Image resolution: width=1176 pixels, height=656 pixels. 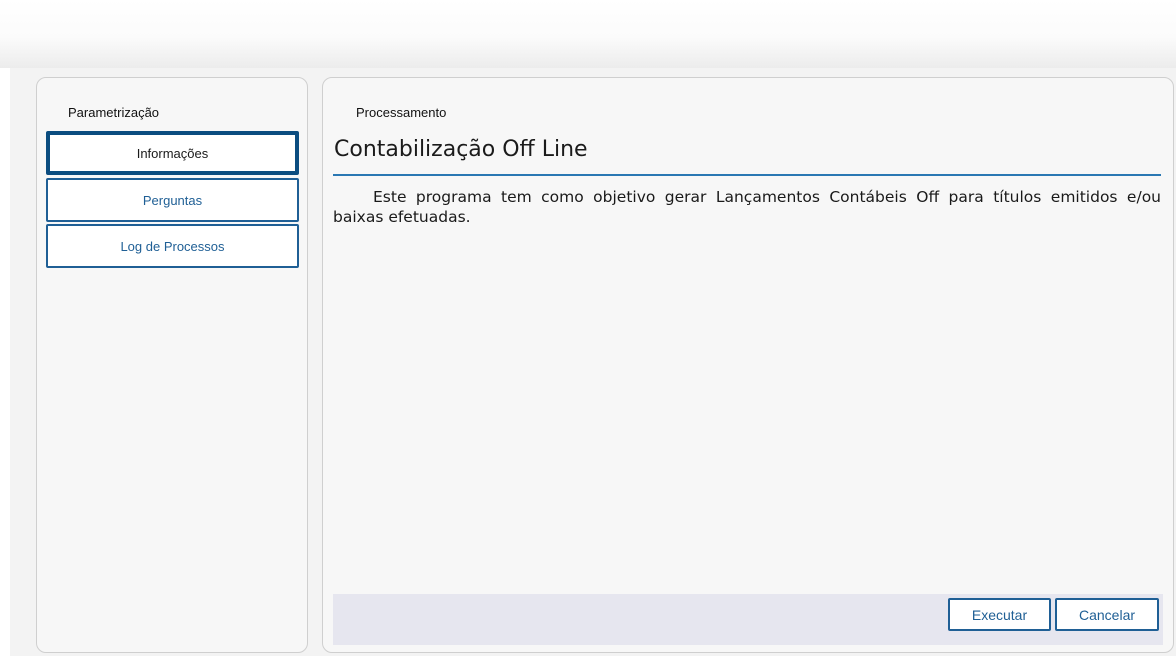 I want to click on parameters-caption: Parametrização, so click(x=114, y=112).